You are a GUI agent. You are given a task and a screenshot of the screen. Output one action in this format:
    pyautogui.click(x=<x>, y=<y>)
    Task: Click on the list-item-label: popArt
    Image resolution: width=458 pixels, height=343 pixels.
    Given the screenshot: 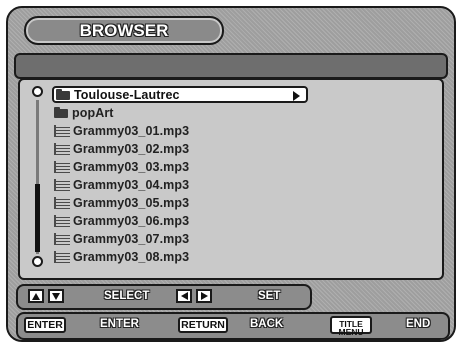 What is the action you would take?
    pyautogui.click(x=93, y=112)
    